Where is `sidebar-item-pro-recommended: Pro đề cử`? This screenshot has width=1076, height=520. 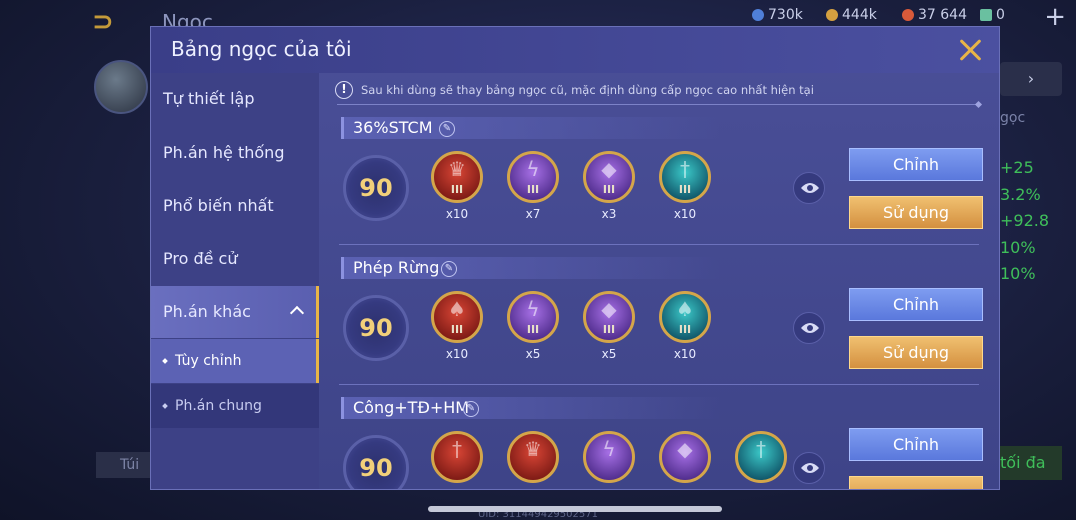
sidebar-item-pro-recommended: Pro đề cử is located at coordinates (235, 259).